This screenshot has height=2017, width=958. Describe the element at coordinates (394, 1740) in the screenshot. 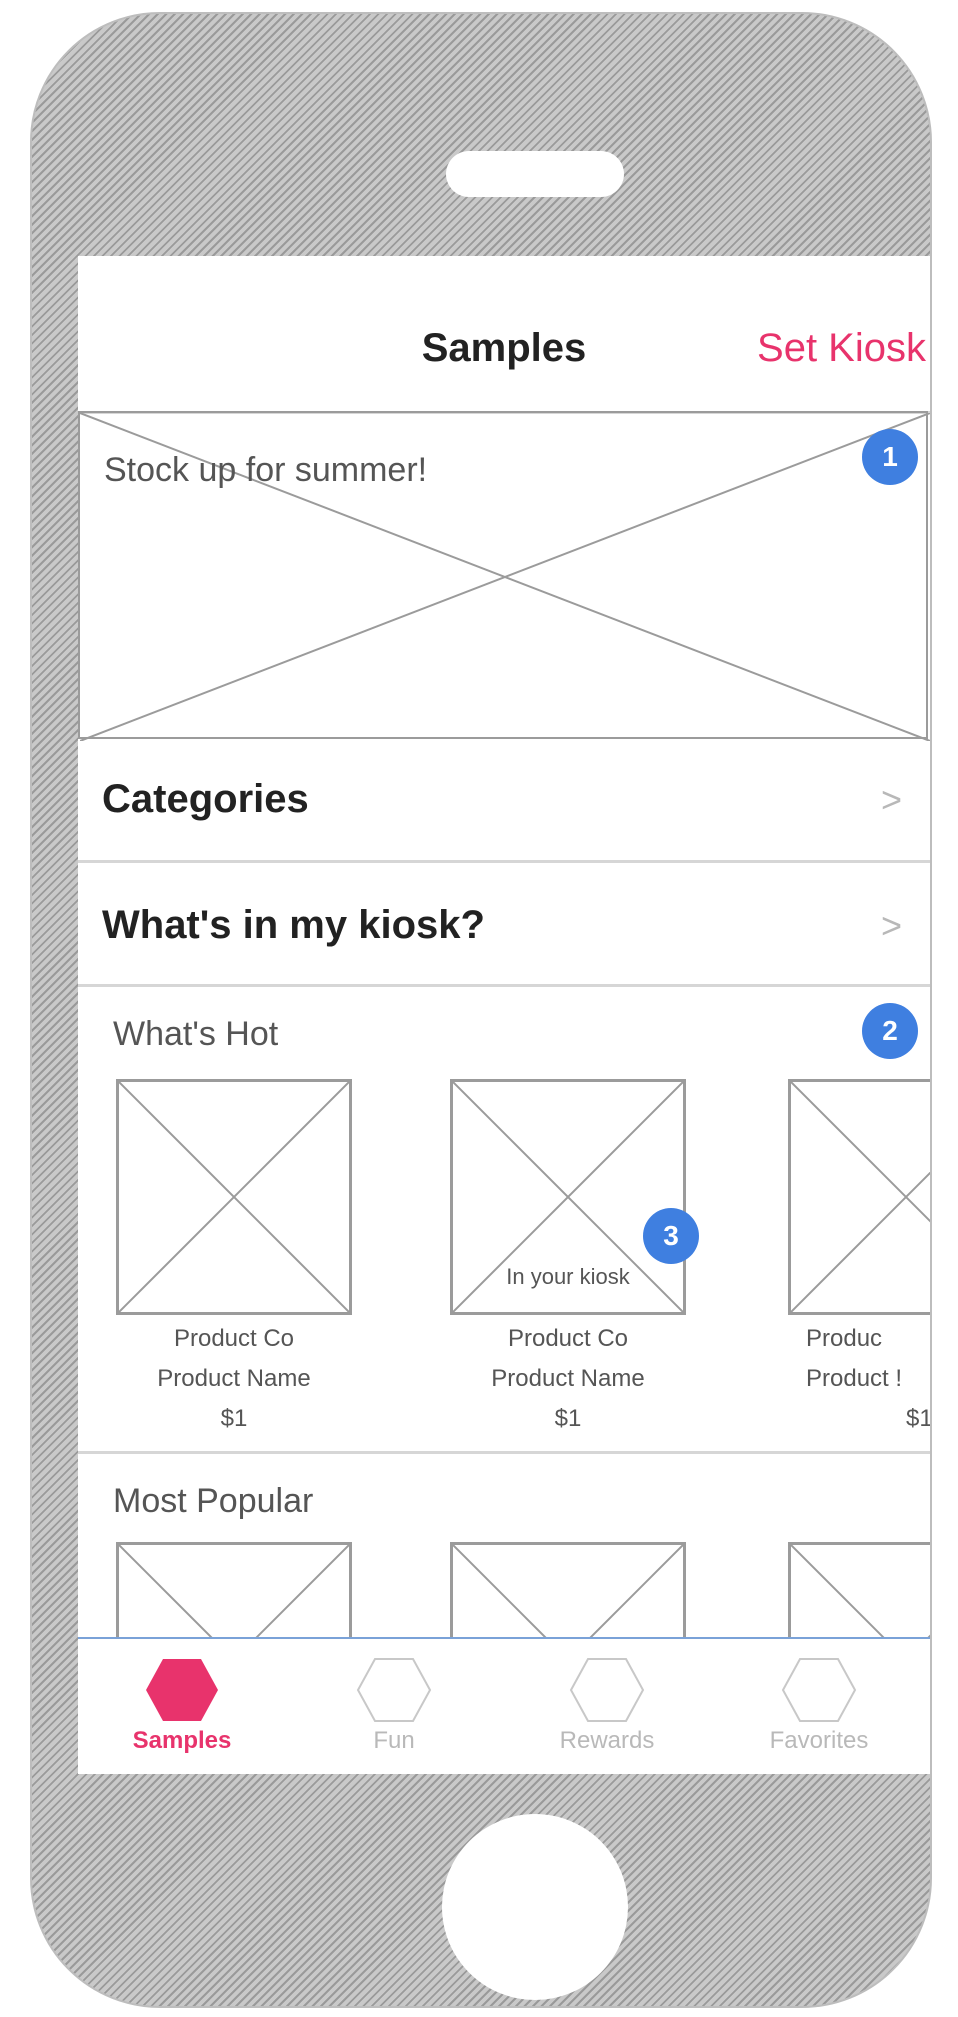

I see `tab-label: Fun` at that location.